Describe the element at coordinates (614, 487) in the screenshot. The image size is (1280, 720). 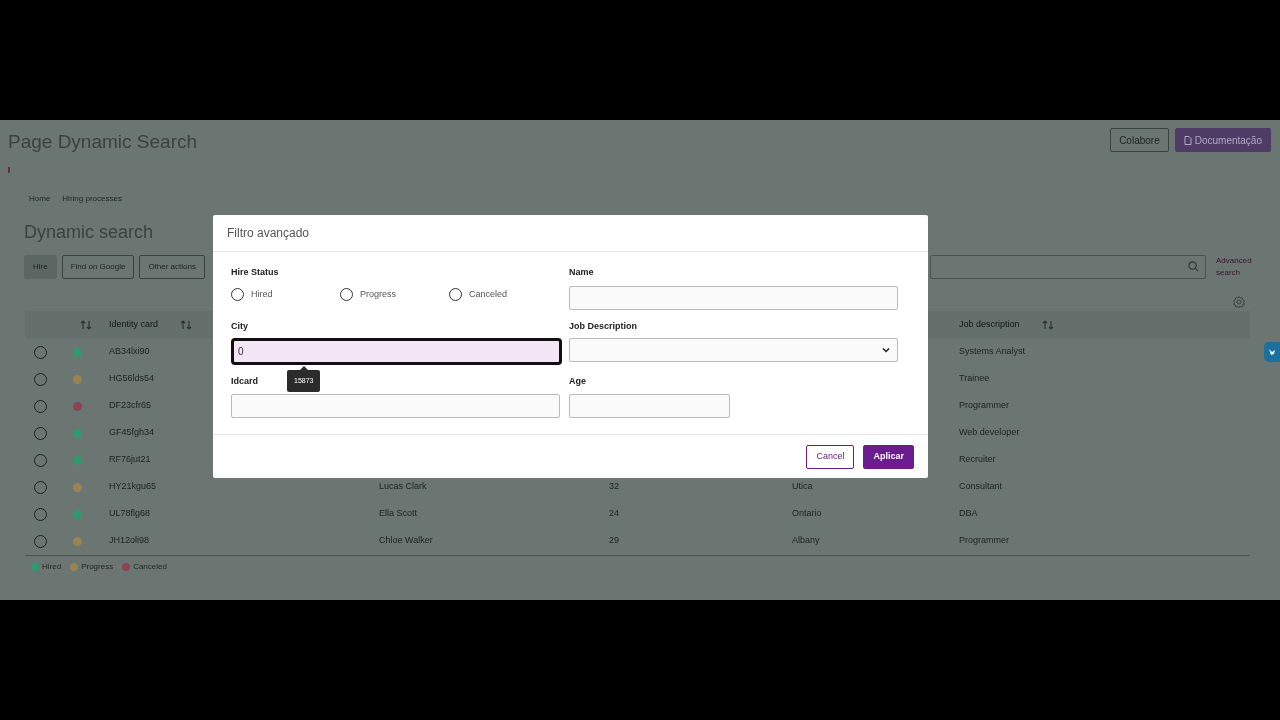
I see `table-cell: 32` at that location.